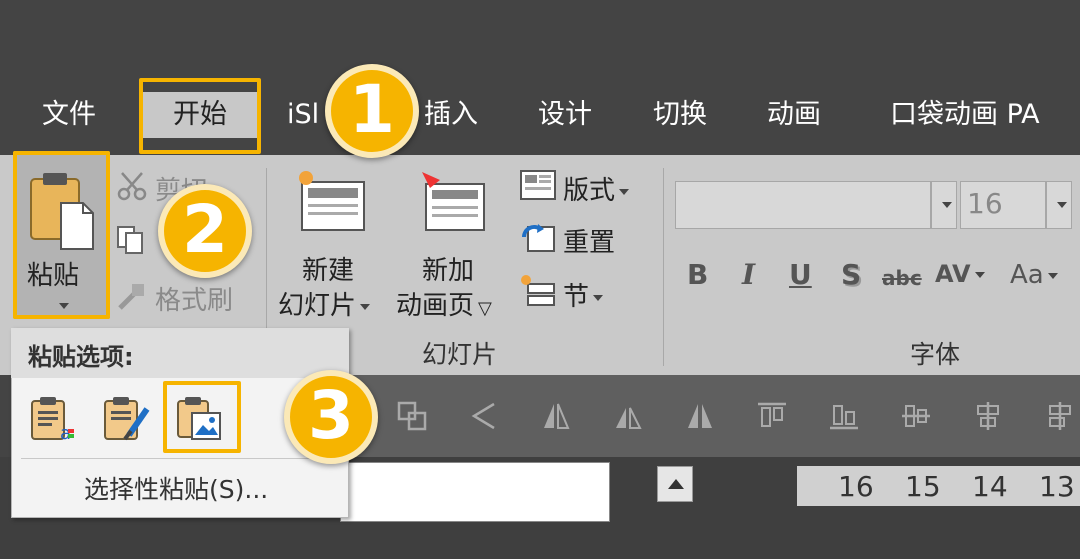  I want to click on tab-islide: iSl, so click(303, 115).